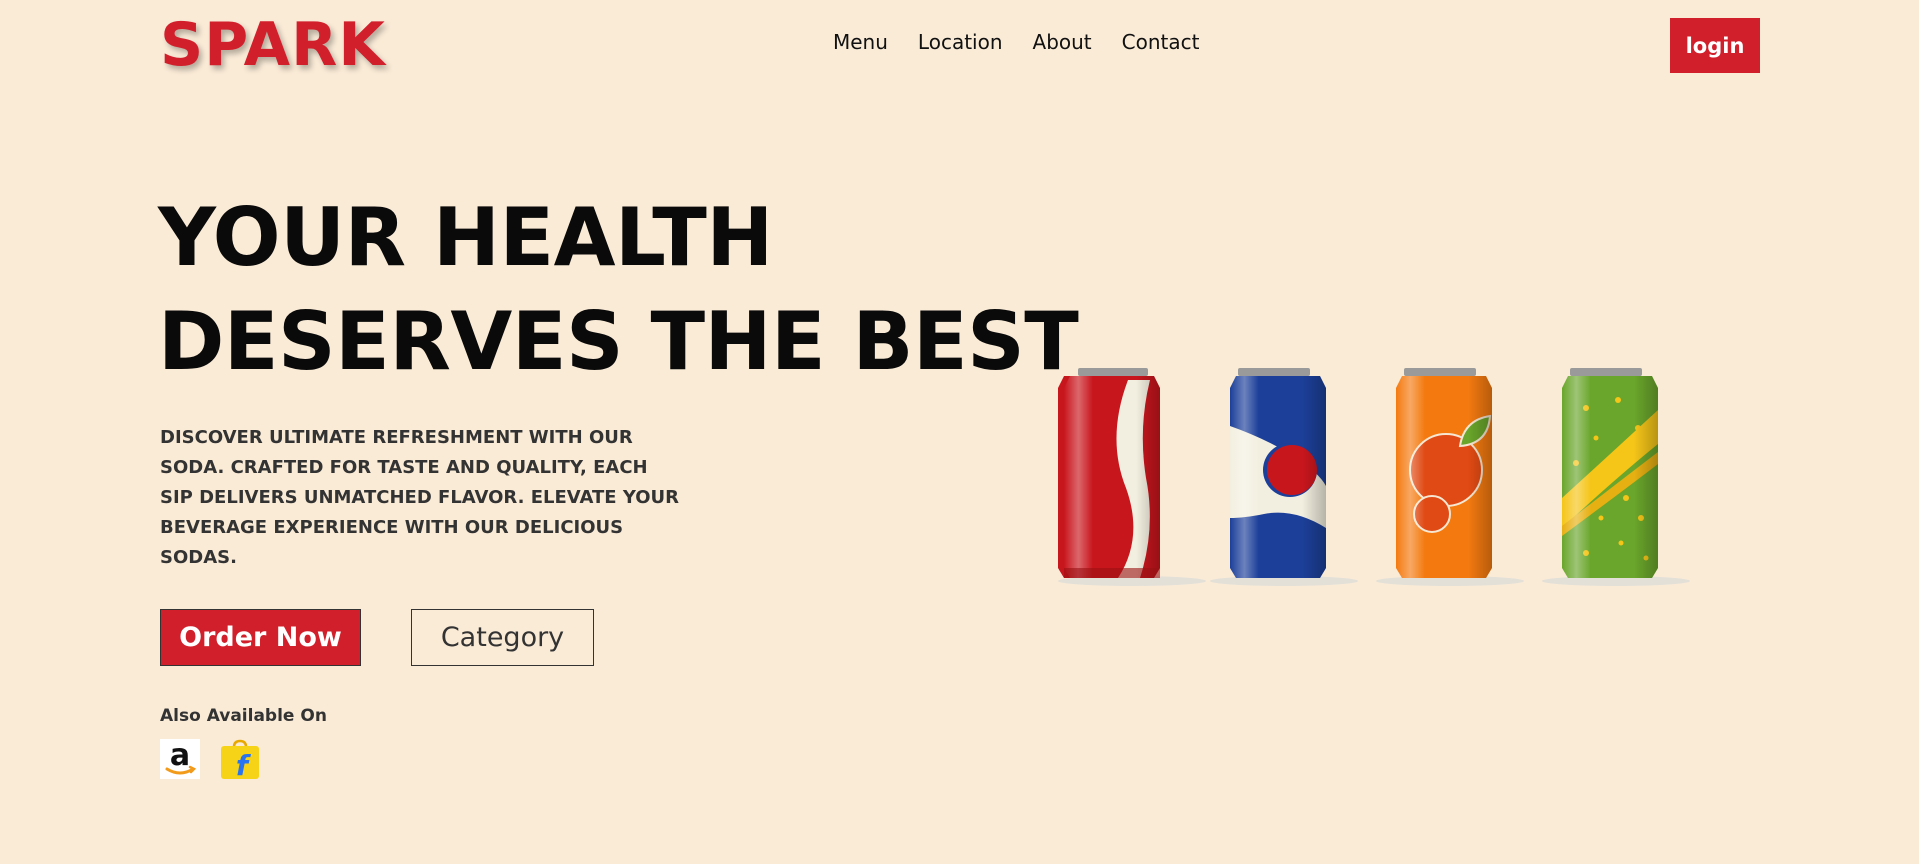 This screenshot has height=864, width=1919. Describe the element at coordinates (1450, 477) in the screenshot. I see `orange-can` at that location.